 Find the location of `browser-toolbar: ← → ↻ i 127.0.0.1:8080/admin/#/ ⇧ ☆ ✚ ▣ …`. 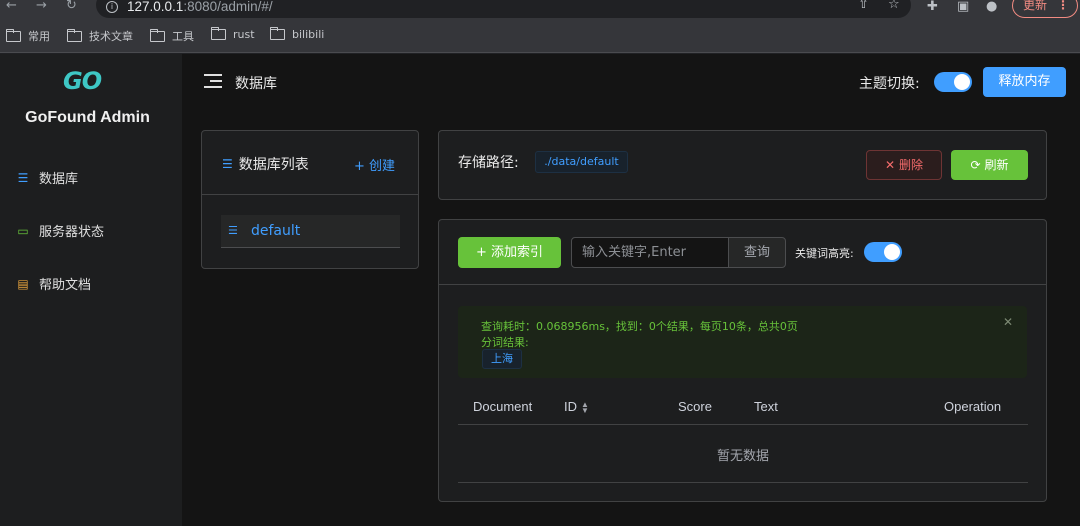

browser-toolbar: ← → ↻ i 127.0.0.1:8080/admin/#/ ⇧ ☆ ✚ ▣ … is located at coordinates (540, 10).